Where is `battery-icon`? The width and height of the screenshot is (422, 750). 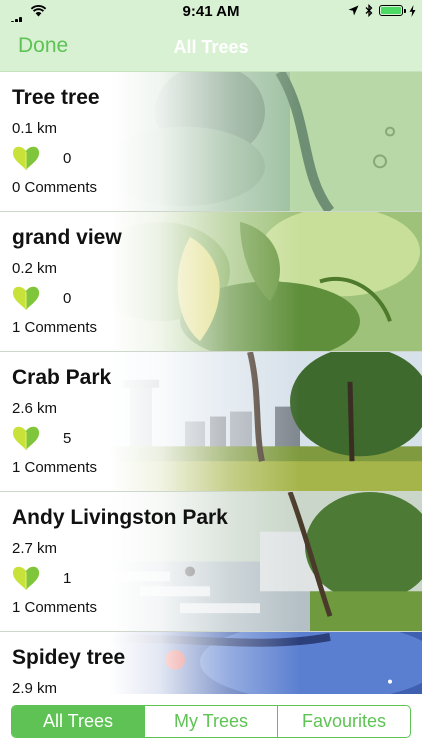
battery-icon is located at coordinates (392, 10).